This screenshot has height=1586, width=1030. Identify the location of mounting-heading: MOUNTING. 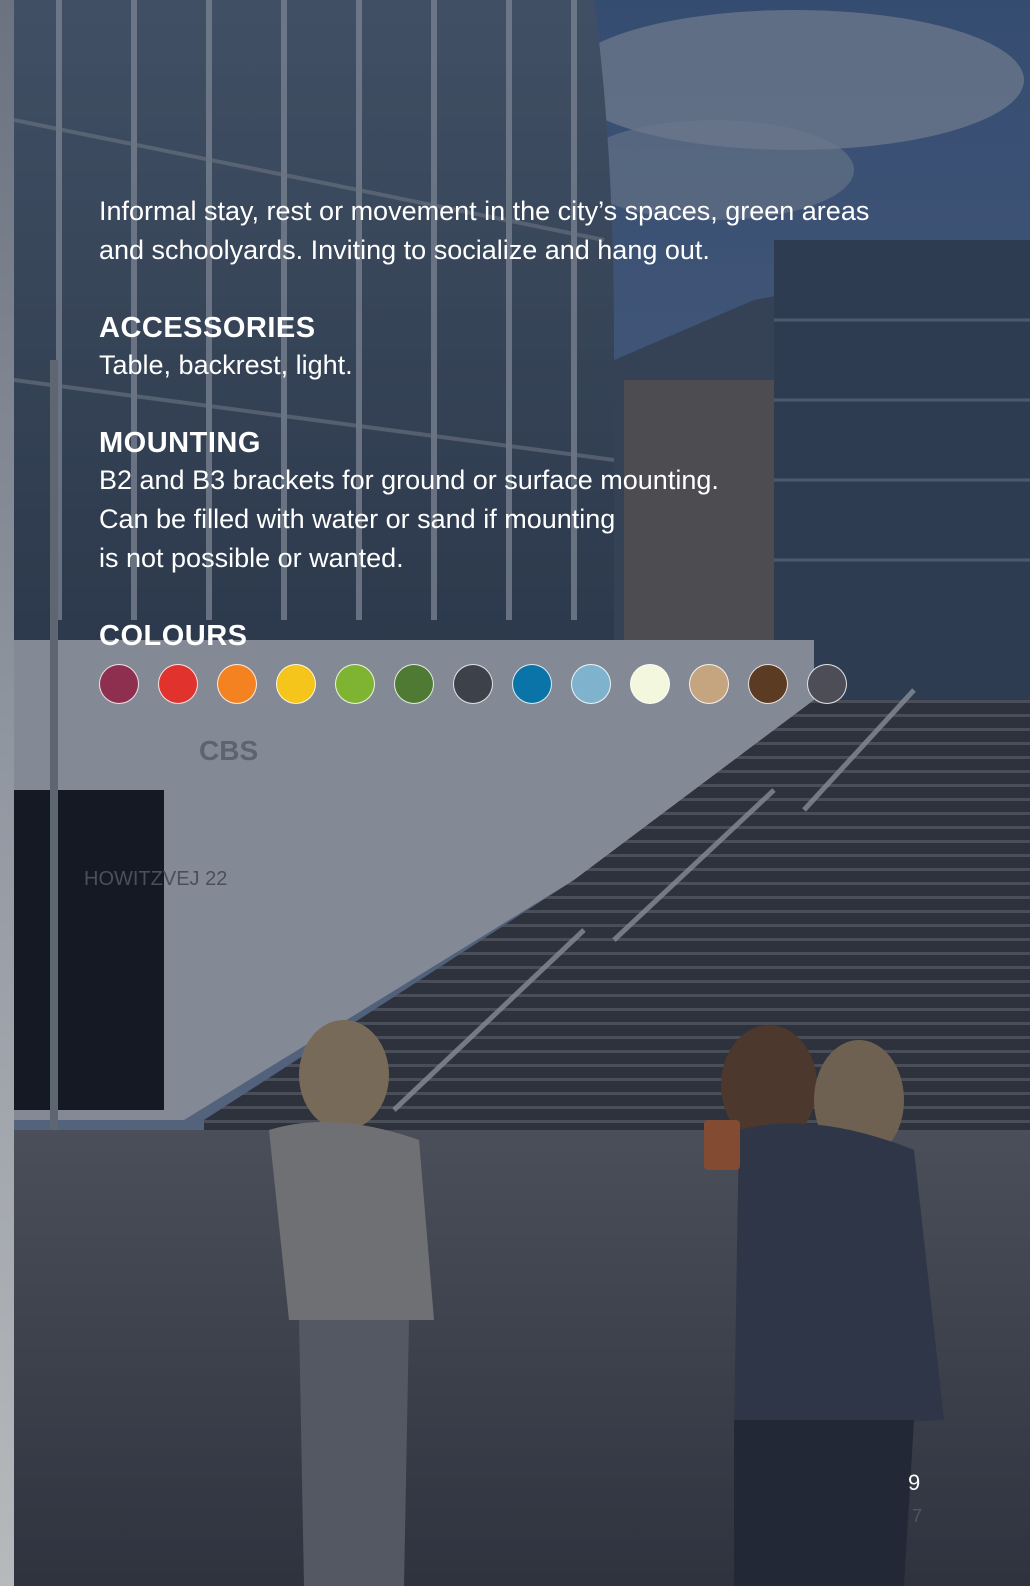
(180, 443).